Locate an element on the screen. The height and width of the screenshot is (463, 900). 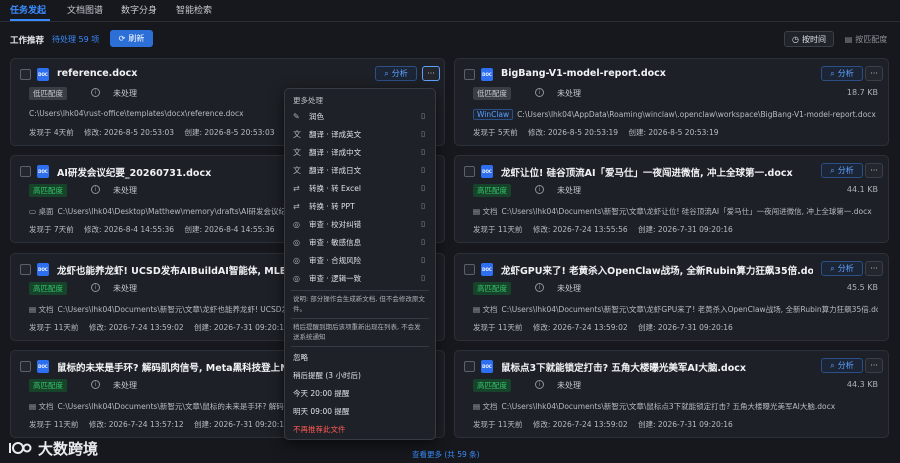
menu-item-remind-tomorrow: 明天 09:00 提醒 is located at coordinates (321, 411).